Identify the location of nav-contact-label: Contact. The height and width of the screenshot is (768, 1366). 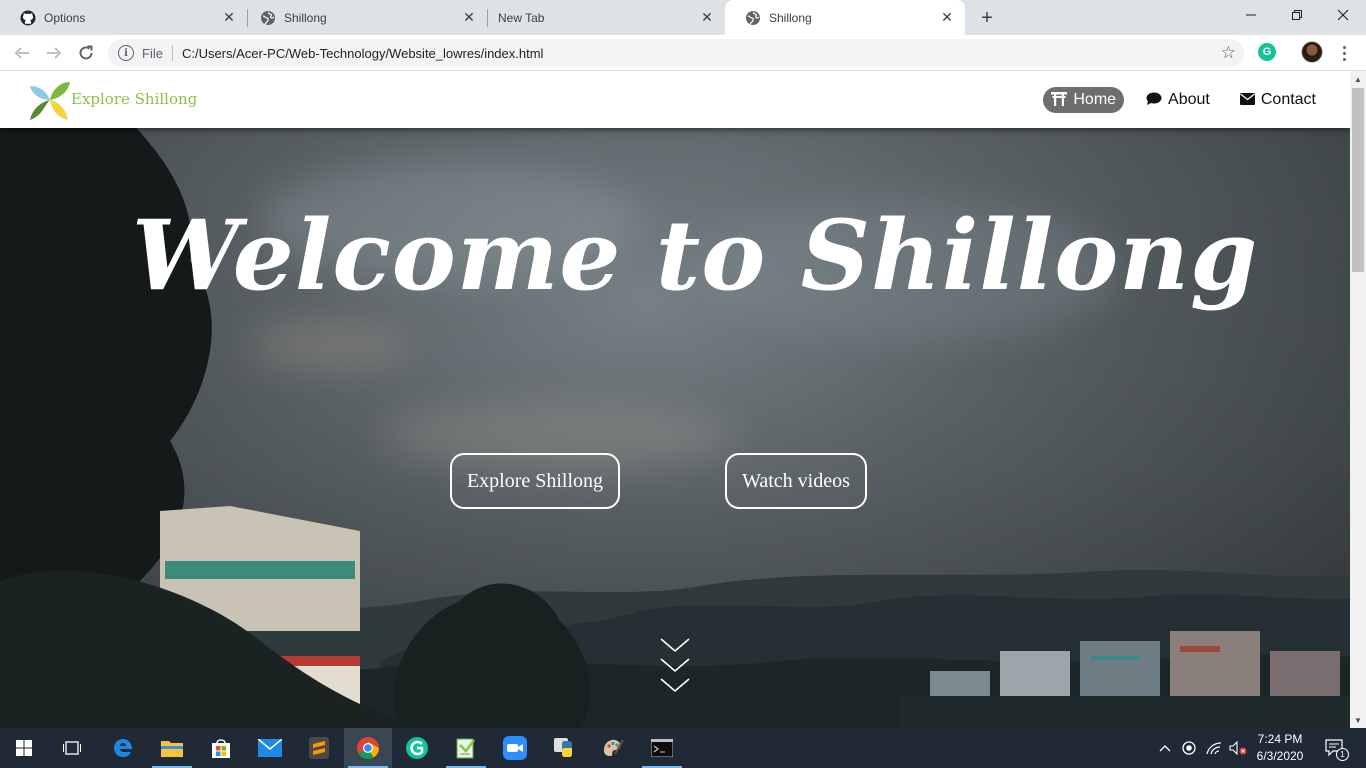
(1288, 99).